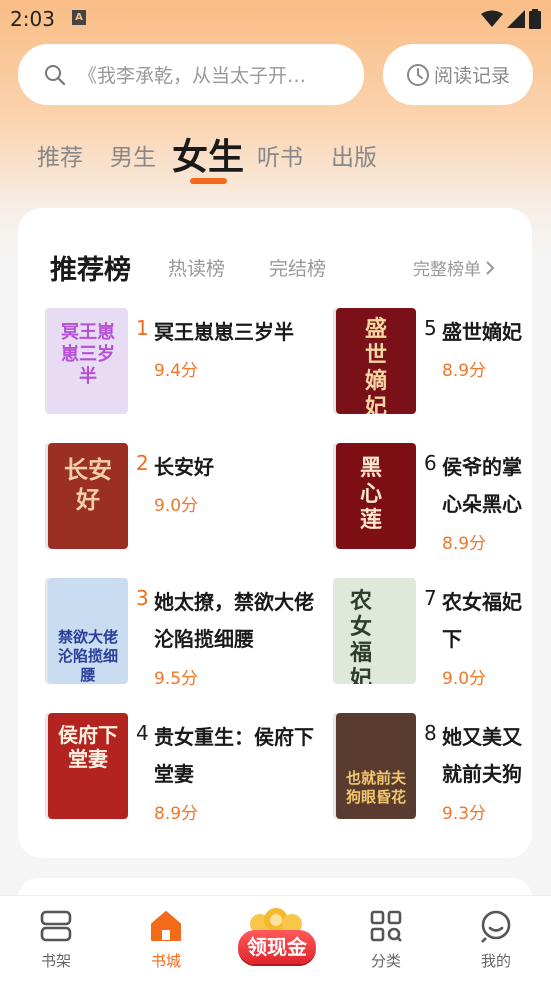  I want to click on nav-profile: 我的, so click(496, 939).